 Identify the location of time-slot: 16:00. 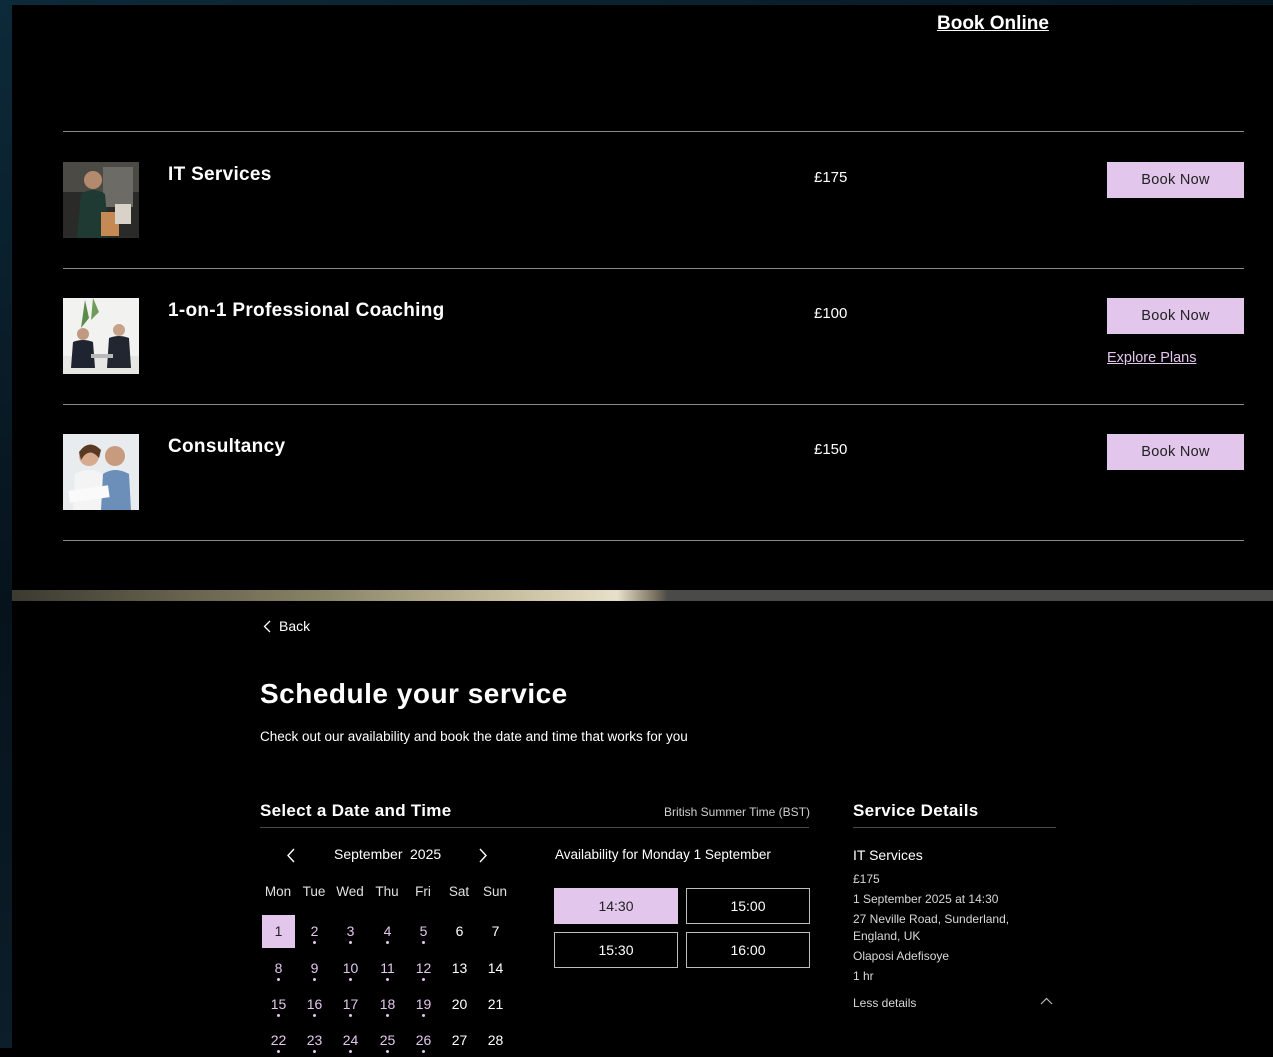
(748, 950).